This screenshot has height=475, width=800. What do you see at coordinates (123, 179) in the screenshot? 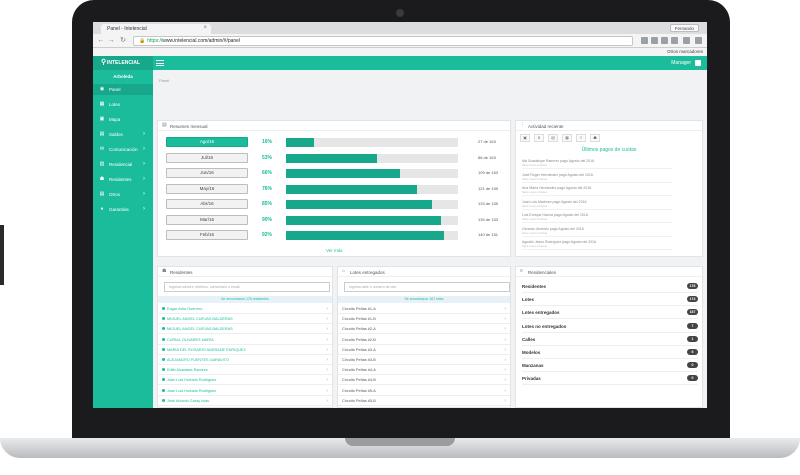
I see `sidebar-item: ☗ Residentes ›` at bounding box center [123, 179].